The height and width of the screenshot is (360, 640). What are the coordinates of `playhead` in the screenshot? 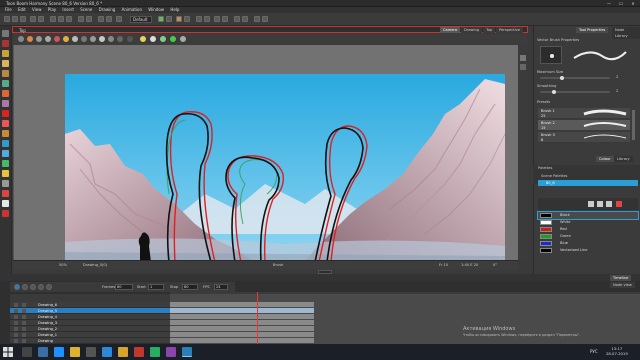 It's located at (257, 318).